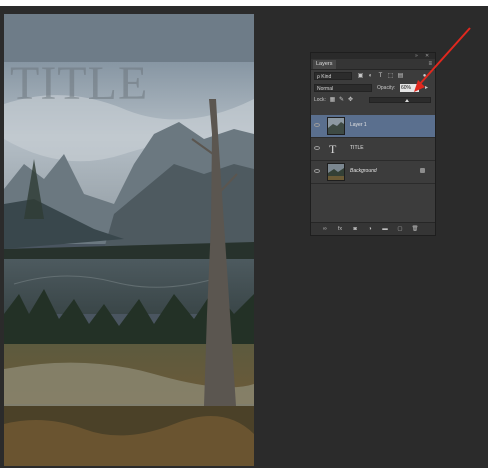  What do you see at coordinates (358, 125) in the screenshot?
I see `layer-name: Layer 1` at bounding box center [358, 125].